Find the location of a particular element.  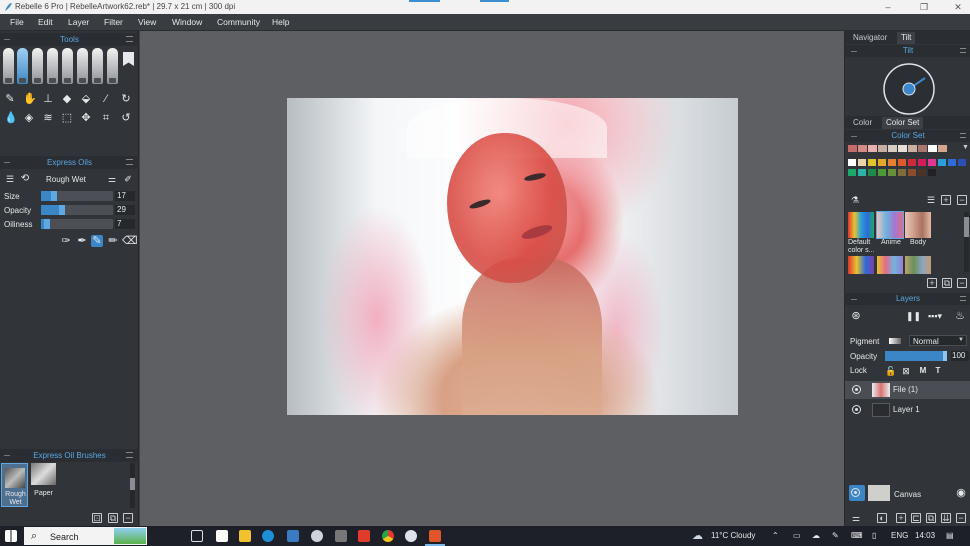

weather-text: 11°C Cloudy is located at coordinates (733, 535).